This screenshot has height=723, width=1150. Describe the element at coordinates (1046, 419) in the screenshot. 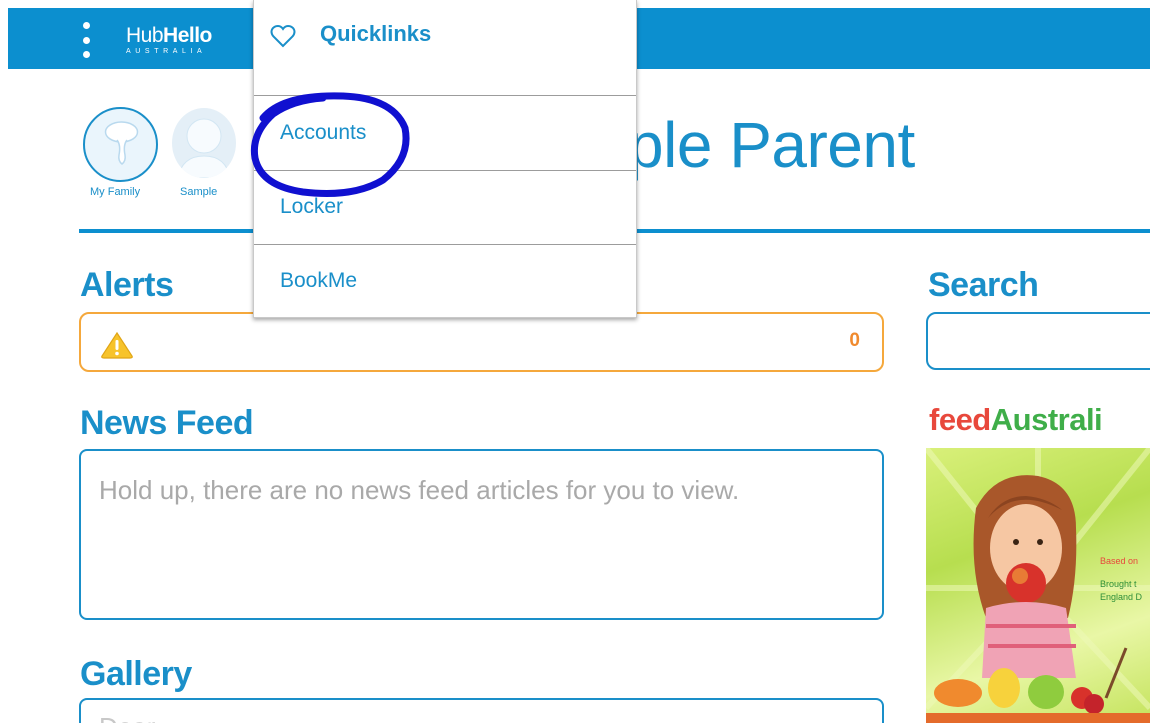

I see `feed-logo-part2: Australi` at that location.